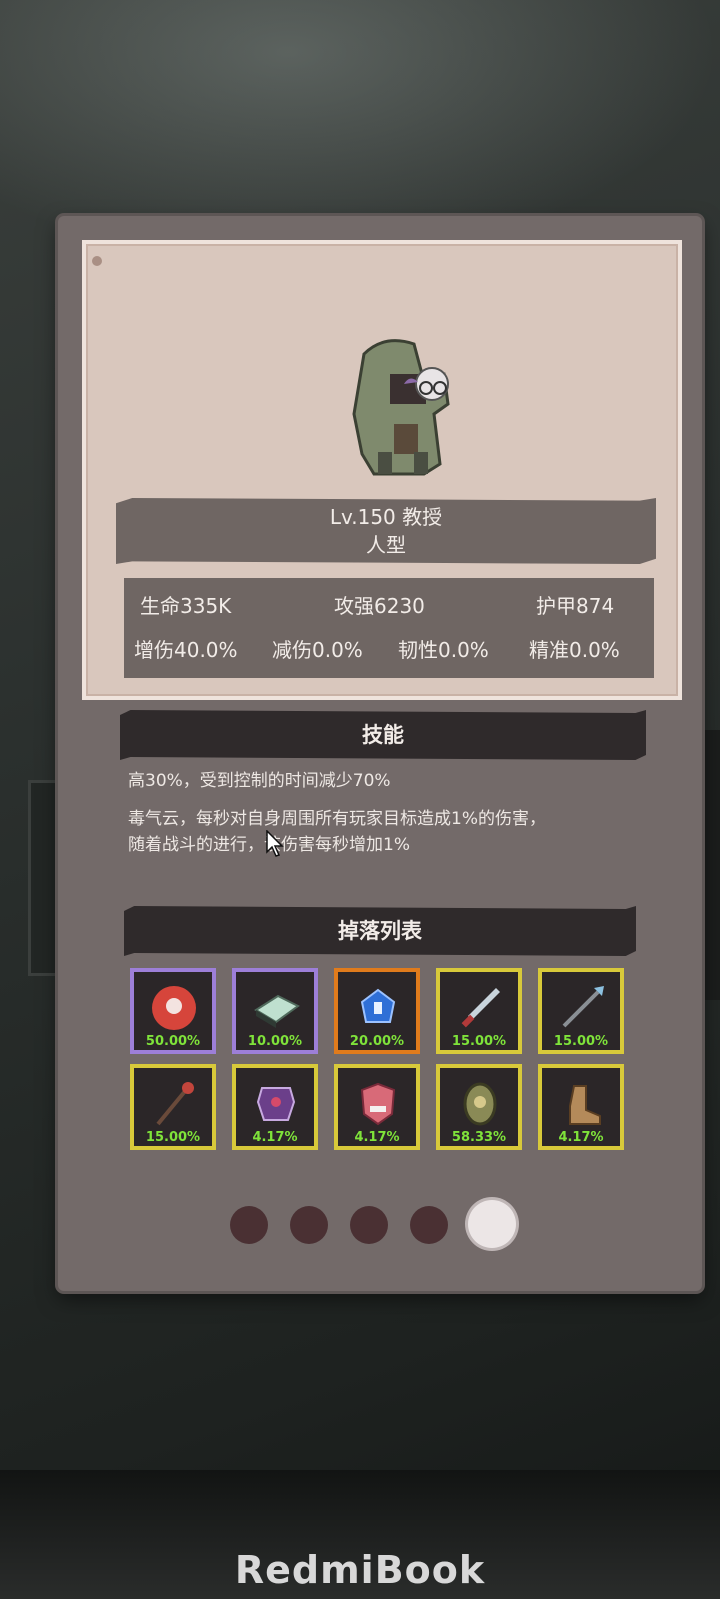 Image resolution: width=720 pixels, height=1599 pixels. I want to click on mouse-cursor-icon, so click(275, 843).